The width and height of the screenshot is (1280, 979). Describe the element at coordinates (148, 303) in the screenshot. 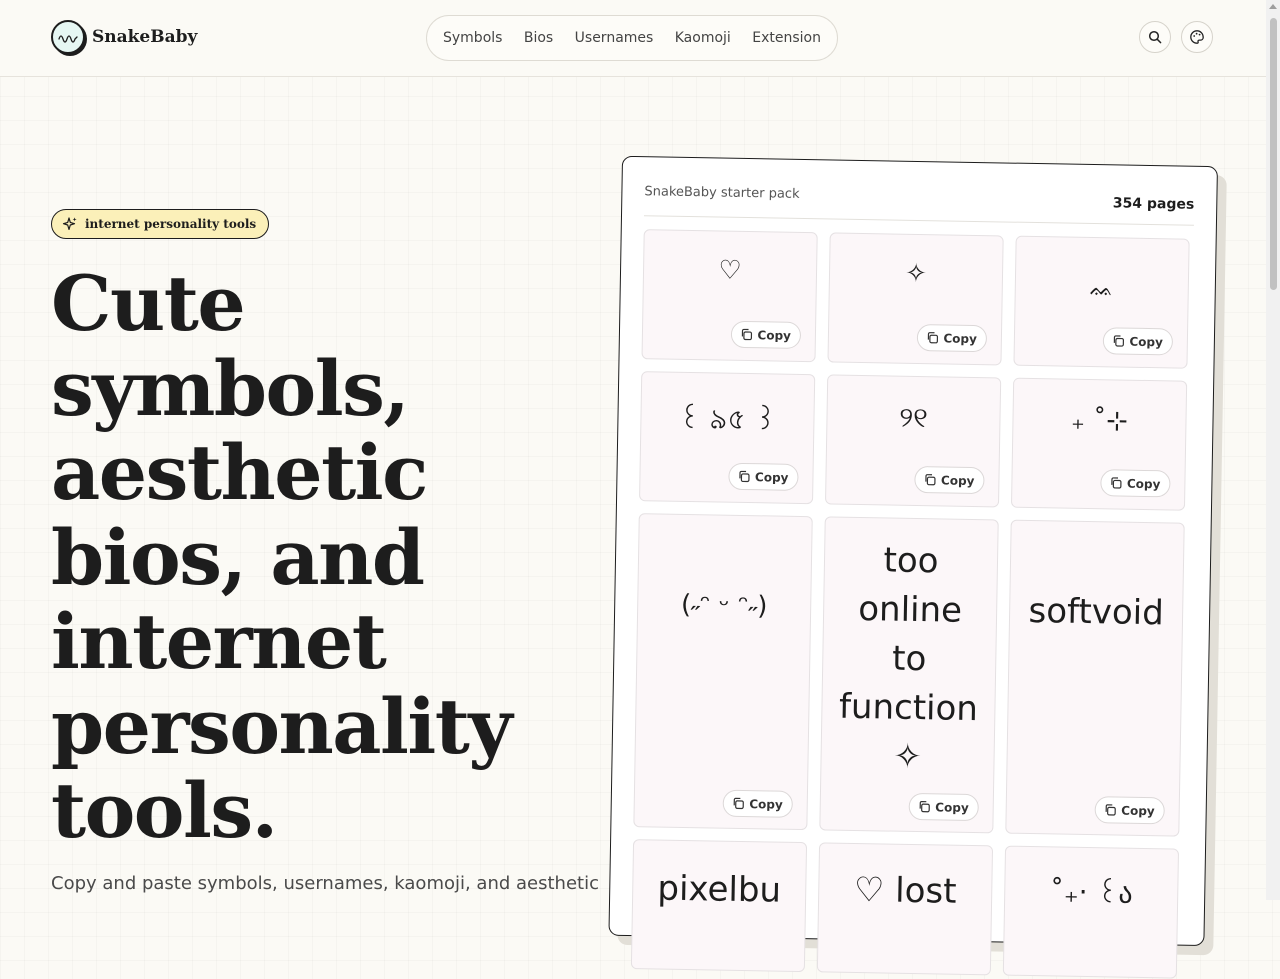

I see `headline-line: Cute` at that location.